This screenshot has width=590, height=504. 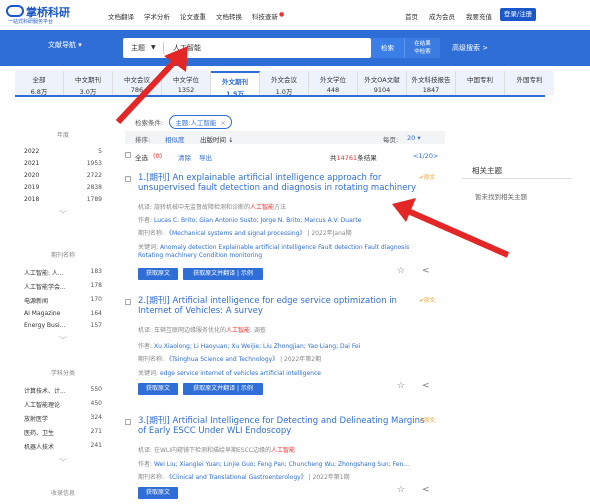 What do you see at coordinates (151, 85) in the screenshot?
I see `arrow-to-search-field-icon` at bounding box center [151, 85].